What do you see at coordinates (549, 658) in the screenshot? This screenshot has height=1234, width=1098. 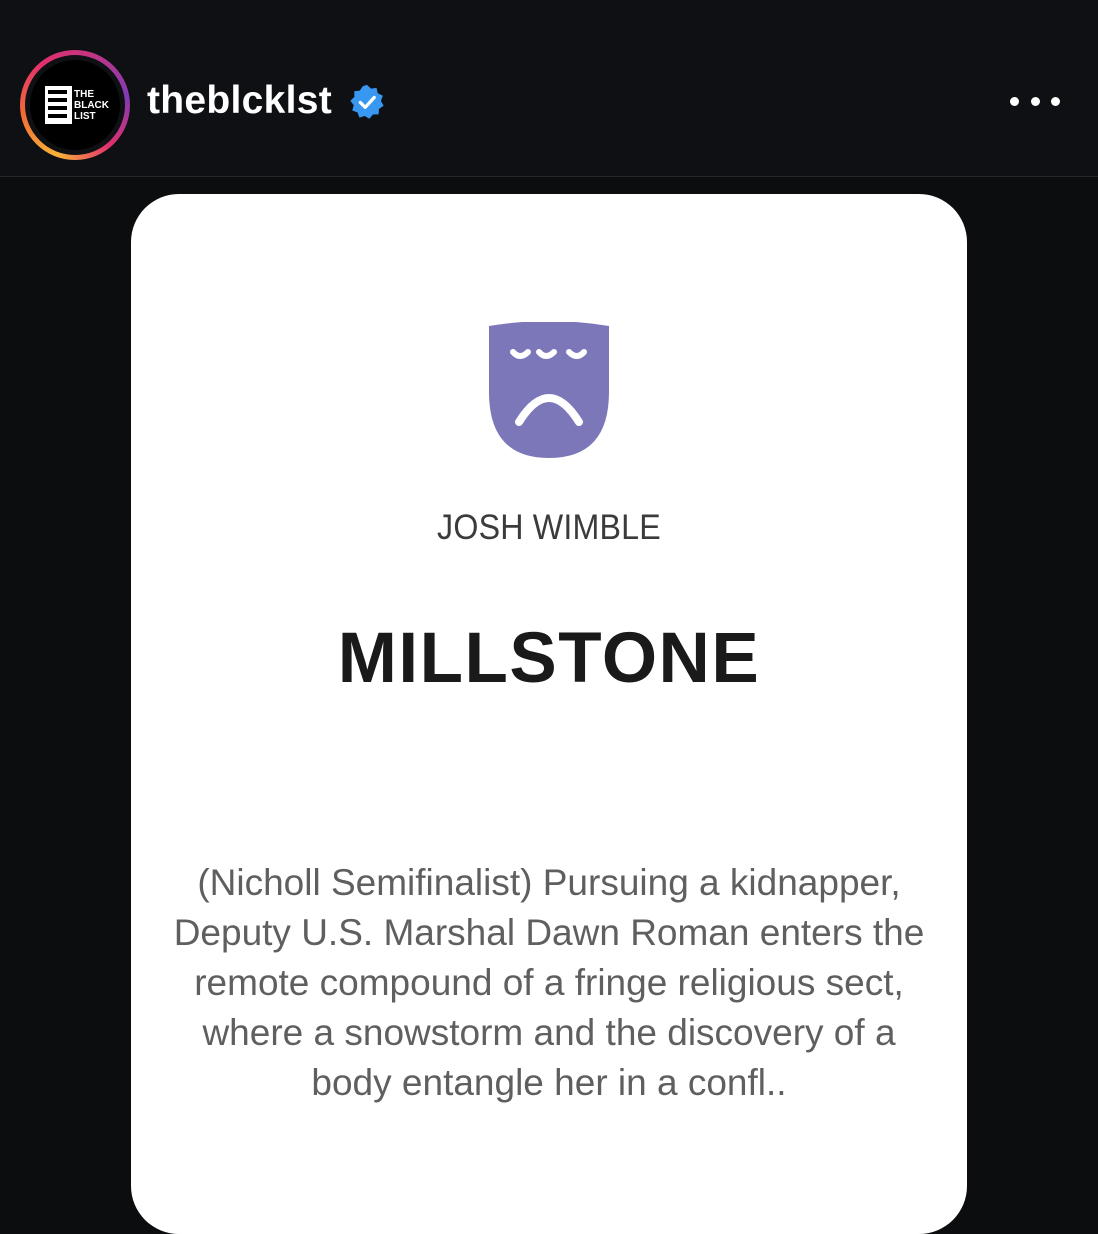 I see `script-title: MILLSTONE` at bounding box center [549, 658].